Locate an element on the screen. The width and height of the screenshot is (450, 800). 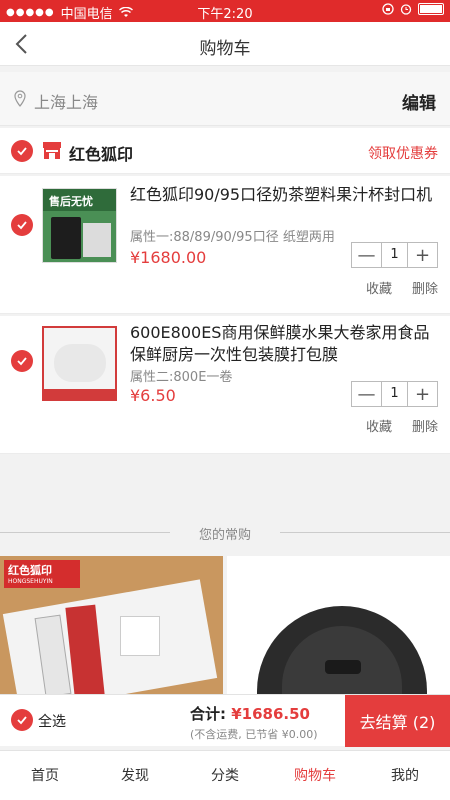
product-price: ¥6.50 is located at coordinates (153, 395).